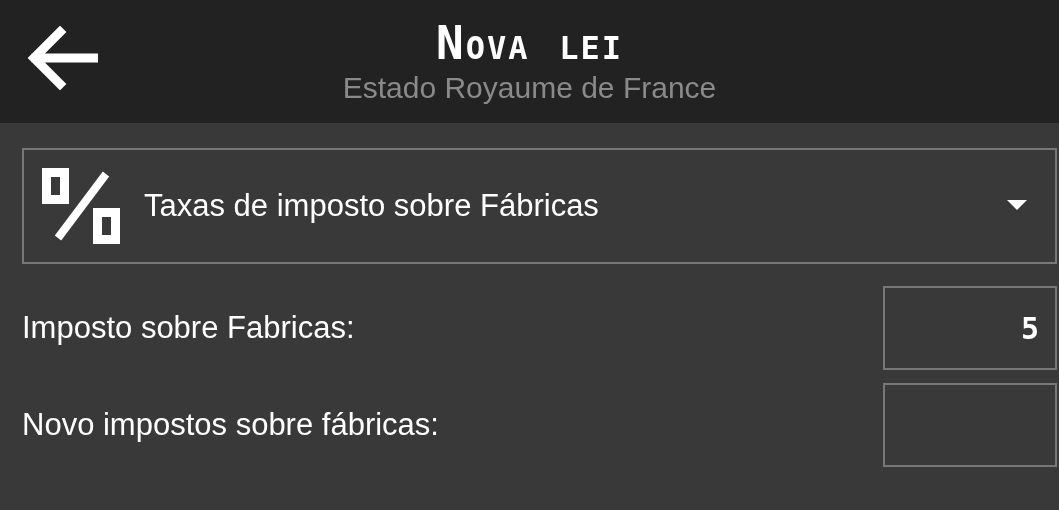  Describe the element at coordinates (82, 206) in the screenshot. I see `percent-icon` at that location.